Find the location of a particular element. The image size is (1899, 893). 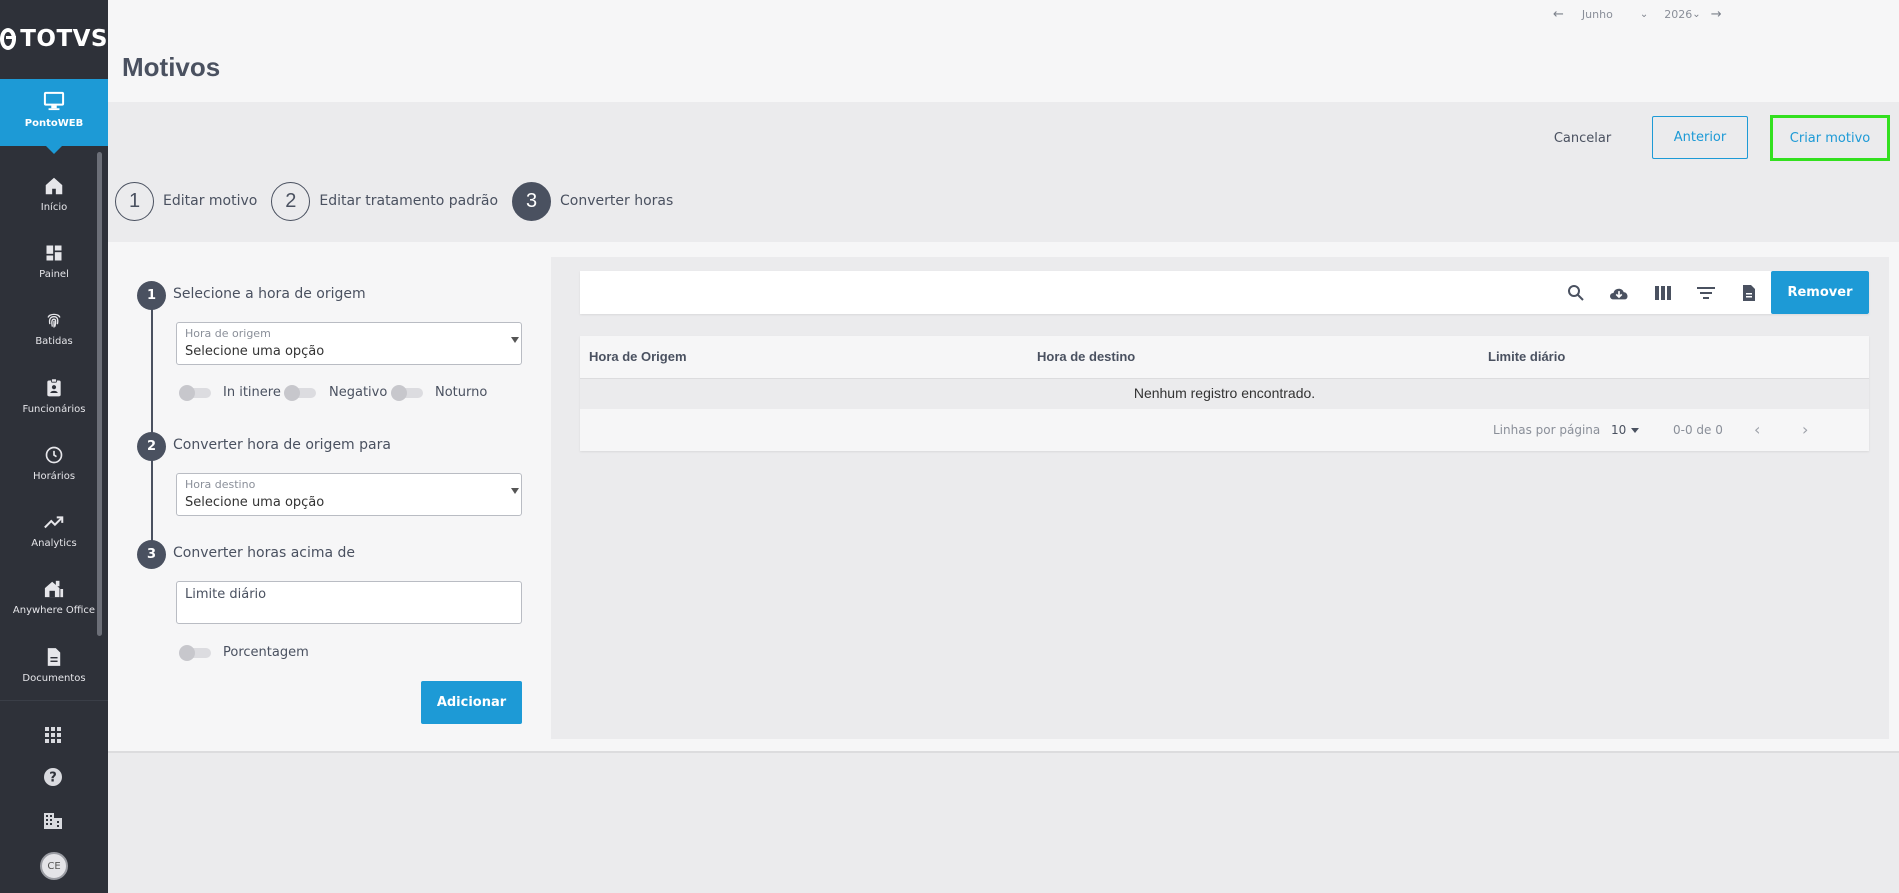

grid-toolbar is located at coordinates (1224, 292).